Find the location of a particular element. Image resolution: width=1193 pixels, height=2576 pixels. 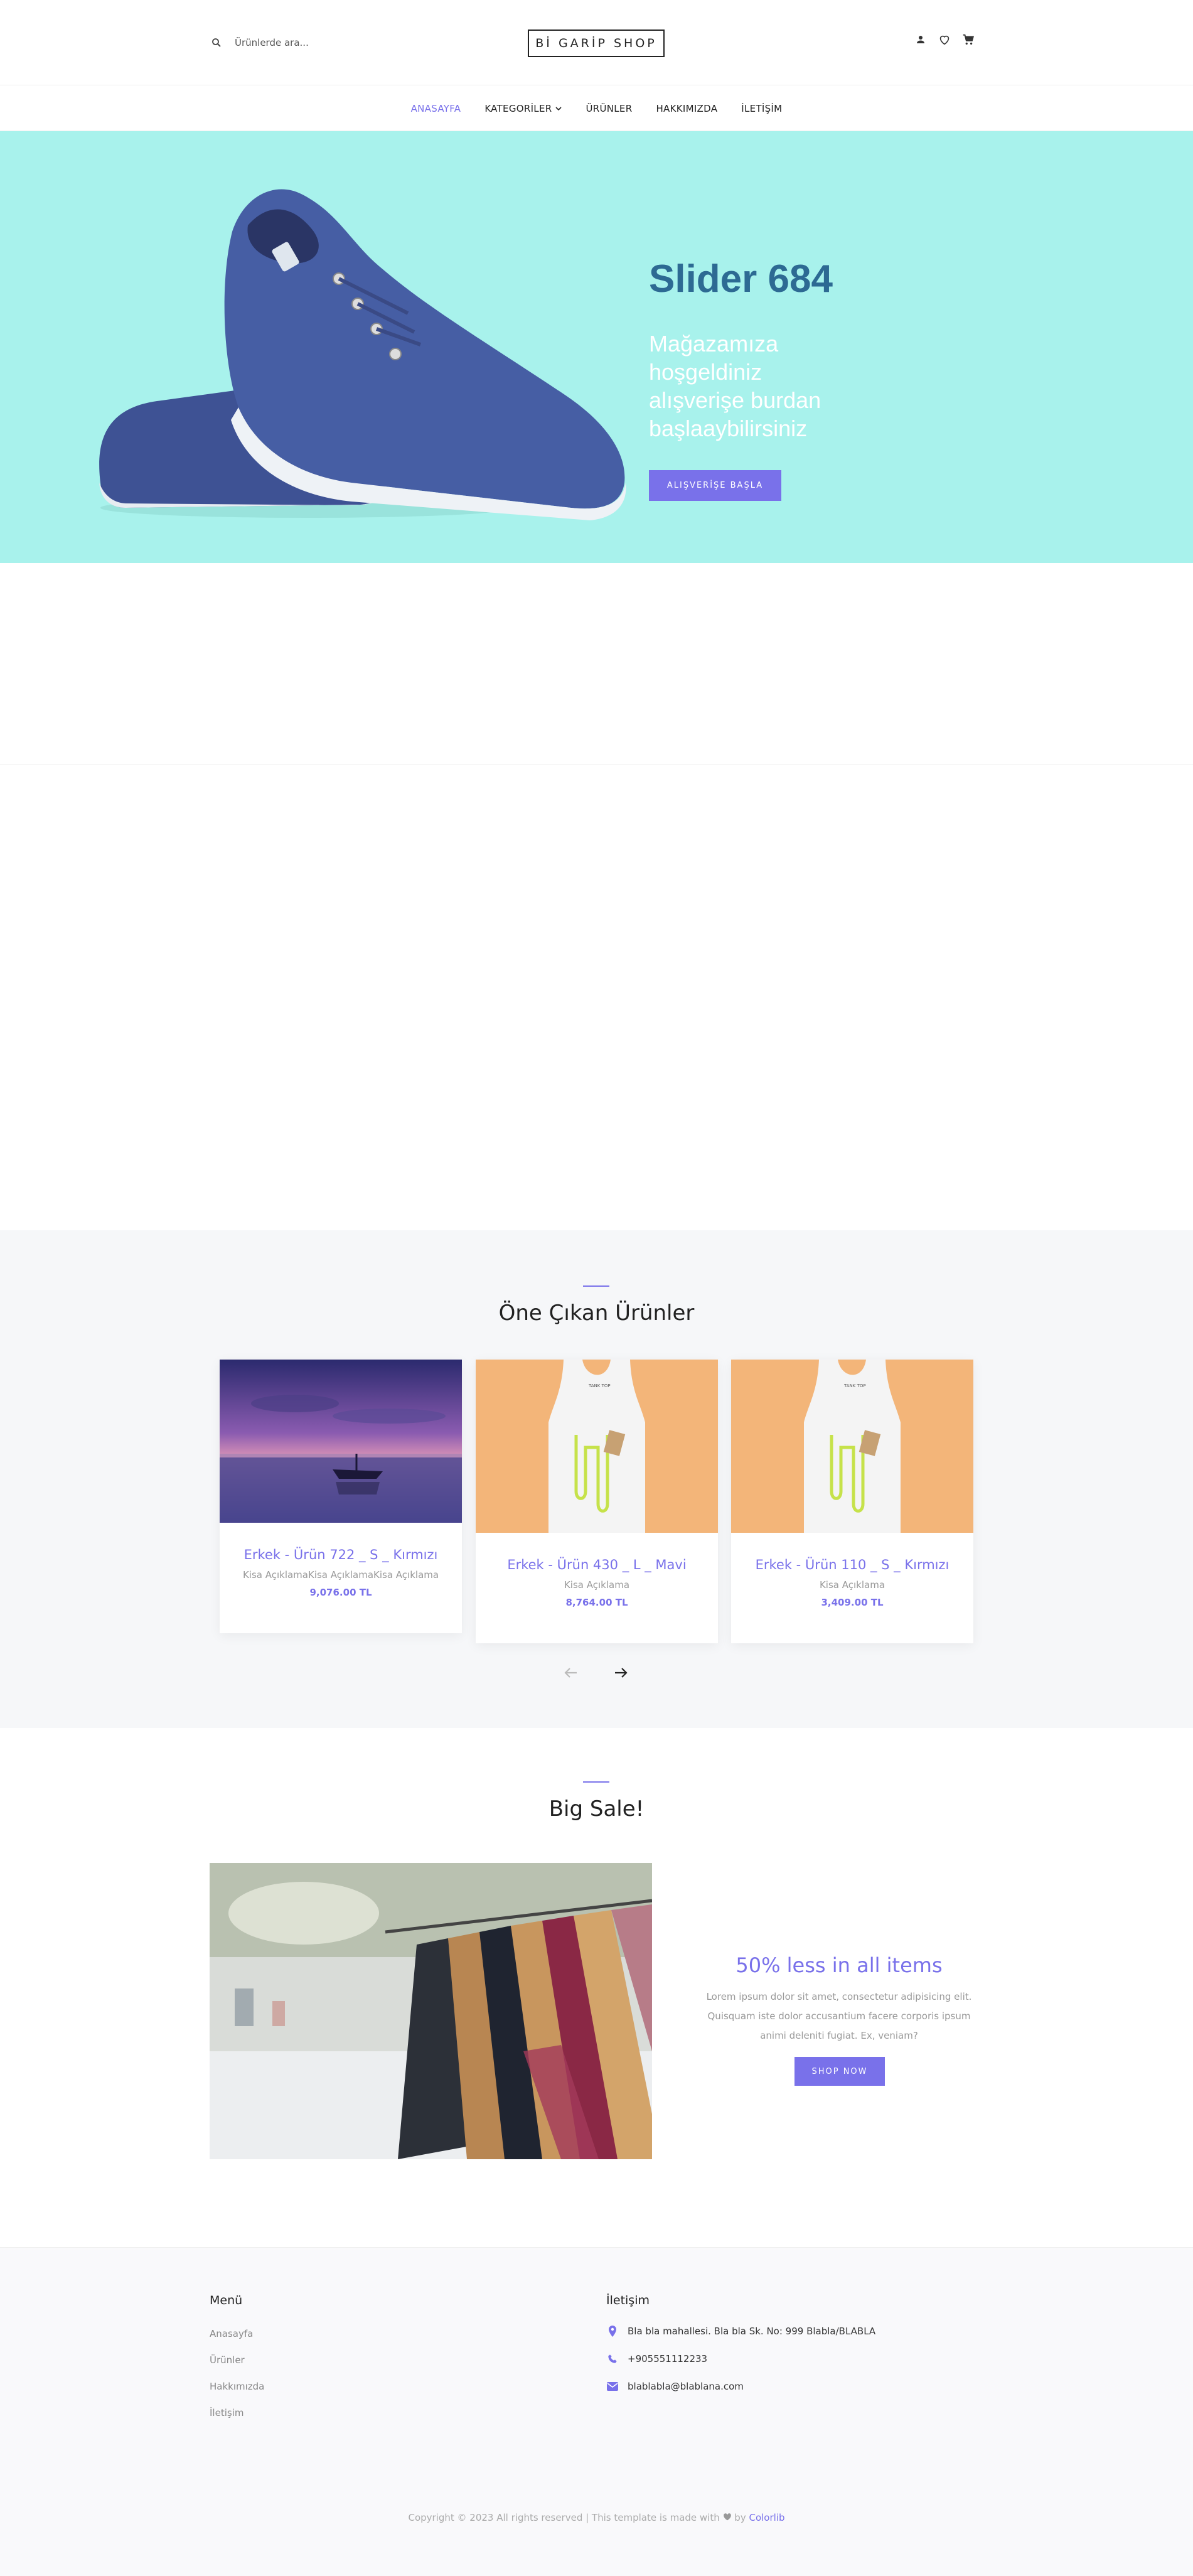

colorlib-link: Colorlib is located at coordinates (767, 2517).